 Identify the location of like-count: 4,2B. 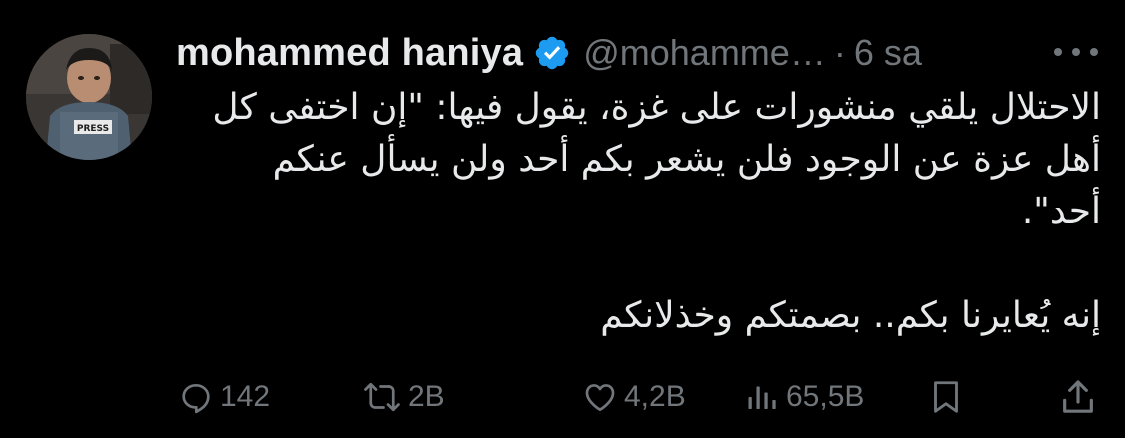
(655, 396).